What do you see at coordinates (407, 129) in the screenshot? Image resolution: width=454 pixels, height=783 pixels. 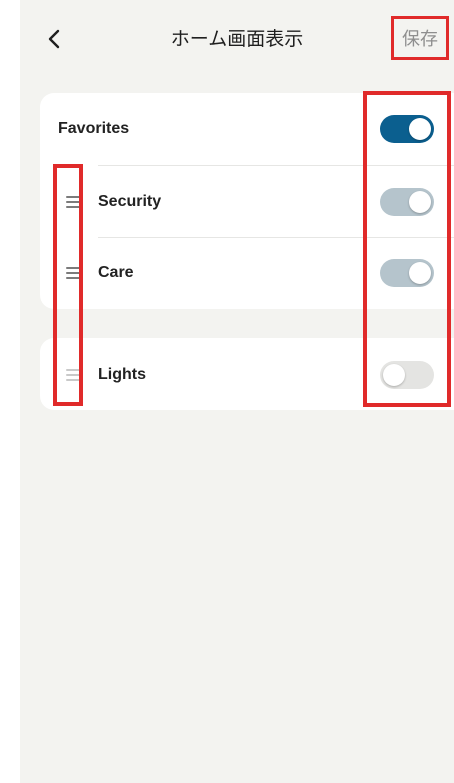 I see `favorites-toggle` at bounding box center [407, 129].